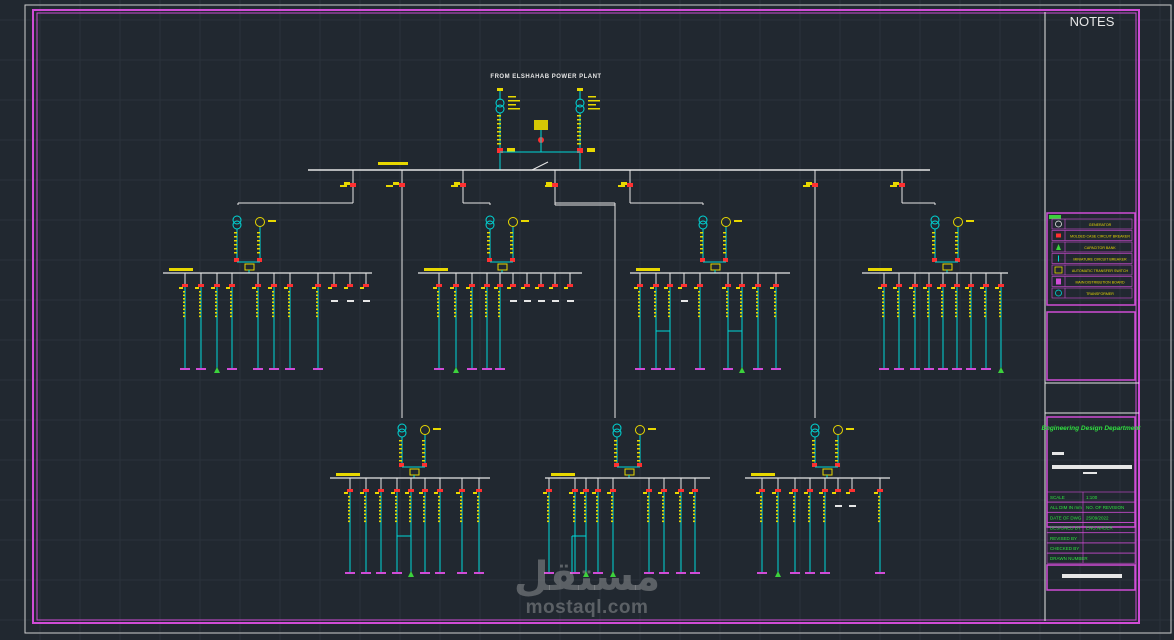 The width and height of the screenshot is (1174, 640). I want to click on title-block-label: CHECKED BY, so click(1064, 548).